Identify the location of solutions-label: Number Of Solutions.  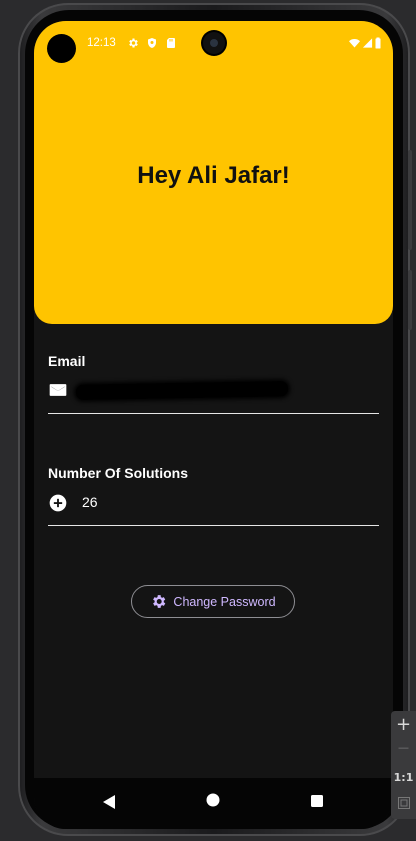
(118, 473).